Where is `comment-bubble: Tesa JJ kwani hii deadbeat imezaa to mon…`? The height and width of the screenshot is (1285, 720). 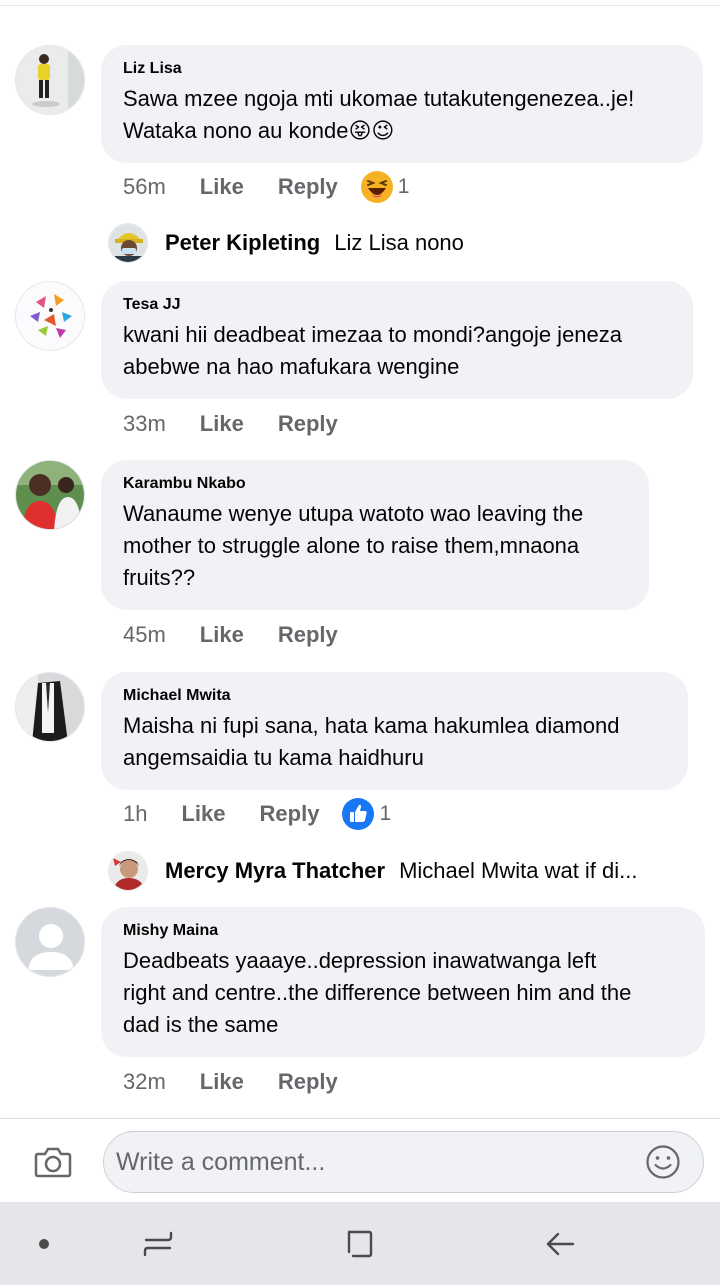 comment-bubble: Tesa JJ kwani hii deadbeat imezaa to mon… is located at coordinates (397, 340).